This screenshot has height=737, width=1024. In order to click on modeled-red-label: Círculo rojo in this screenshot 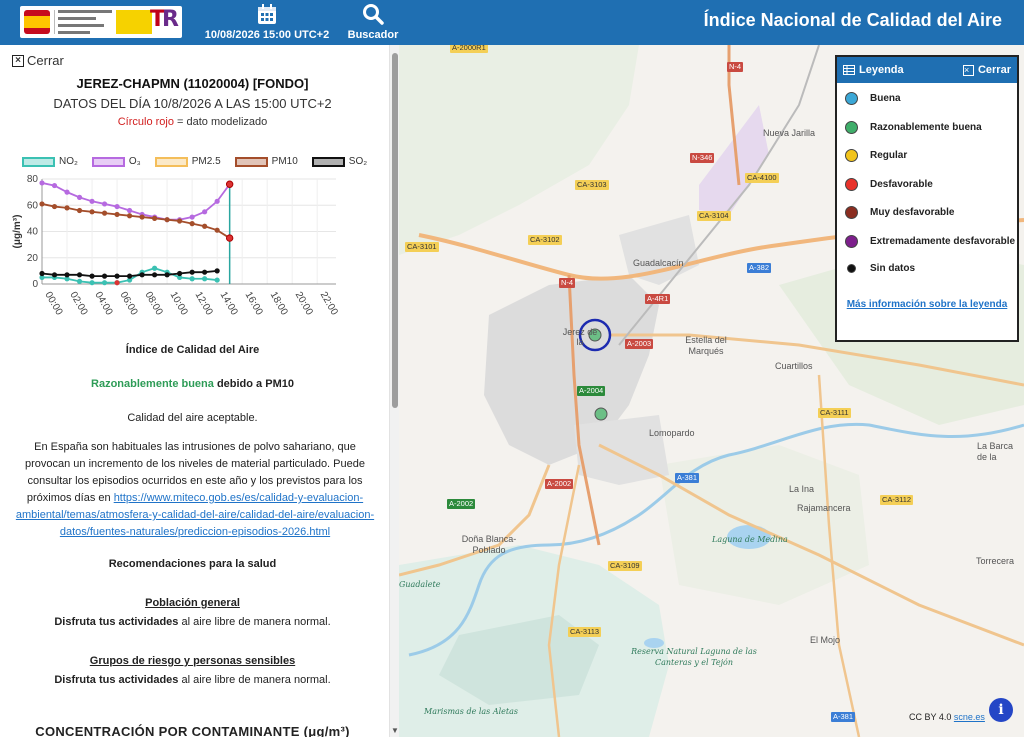, I will do `click(145, 122)`.